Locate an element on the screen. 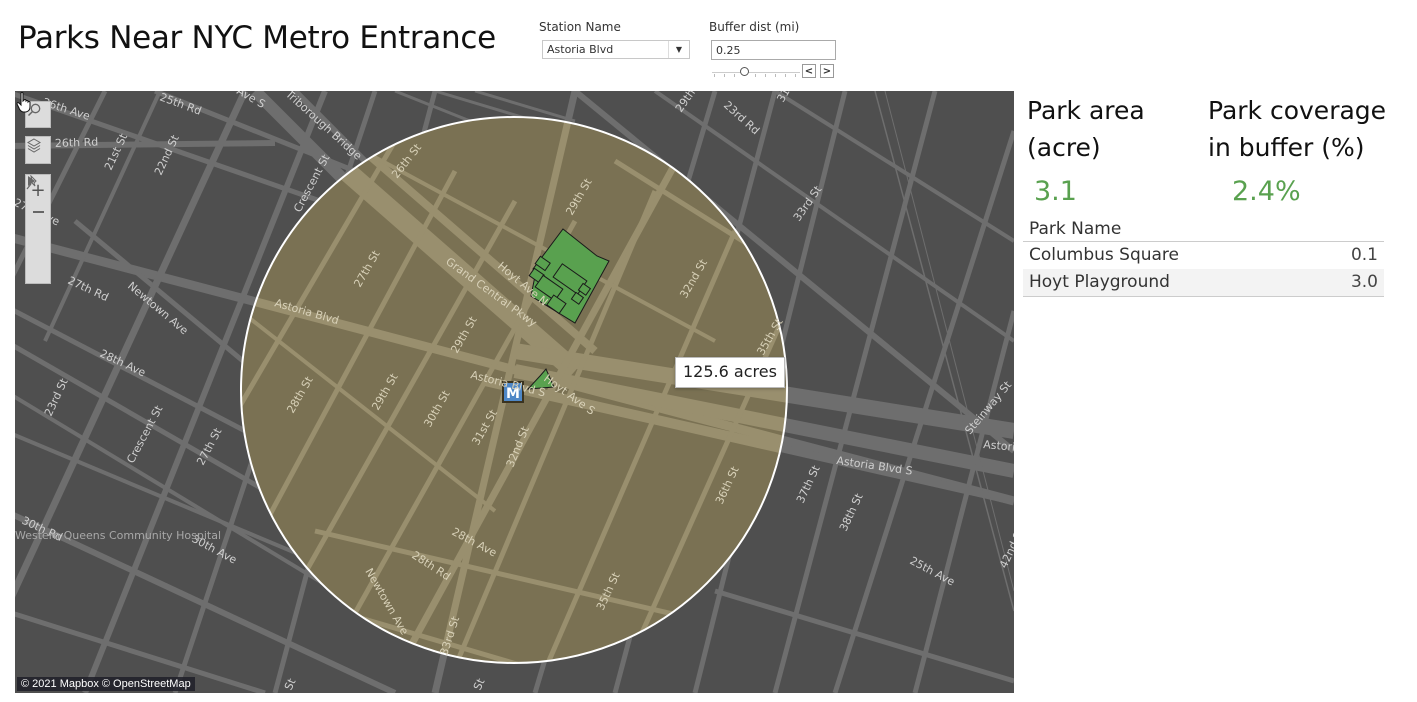 This screenshot has width=1417, height=702. park-coverage-title: Park coverage in buffer (%) is located at coordinates (1297, 129).